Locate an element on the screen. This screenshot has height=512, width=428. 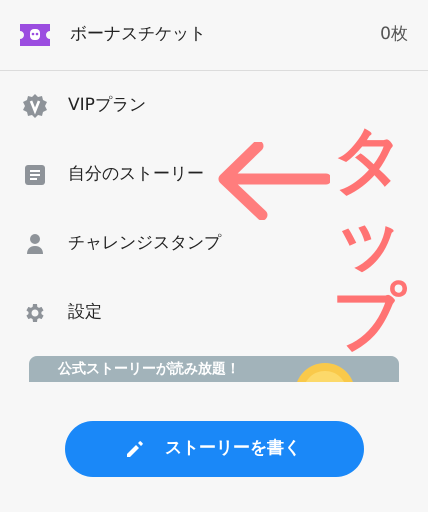
pencil-icon is located at coordinates (135, 449).